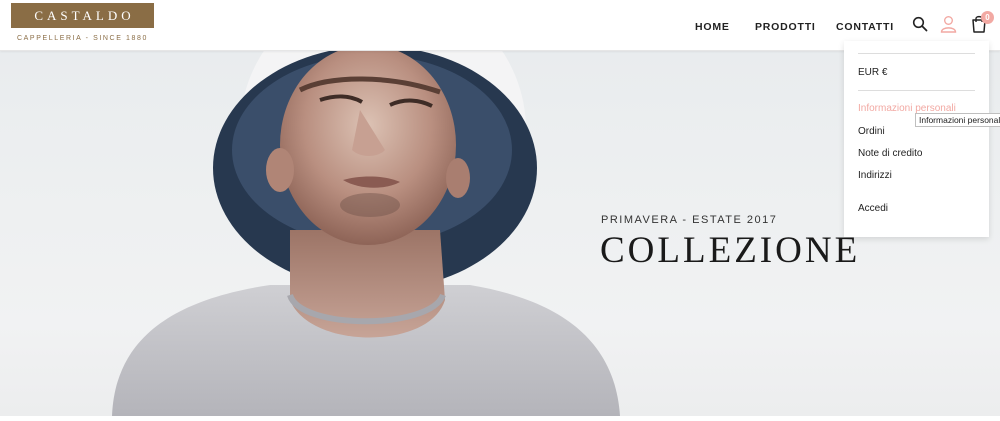 The height and width of the screenshot is (421, 1000). Describe the element at coordinates (872, 72) in the screenshot. I see `currency-selector: EUR €` at that location.